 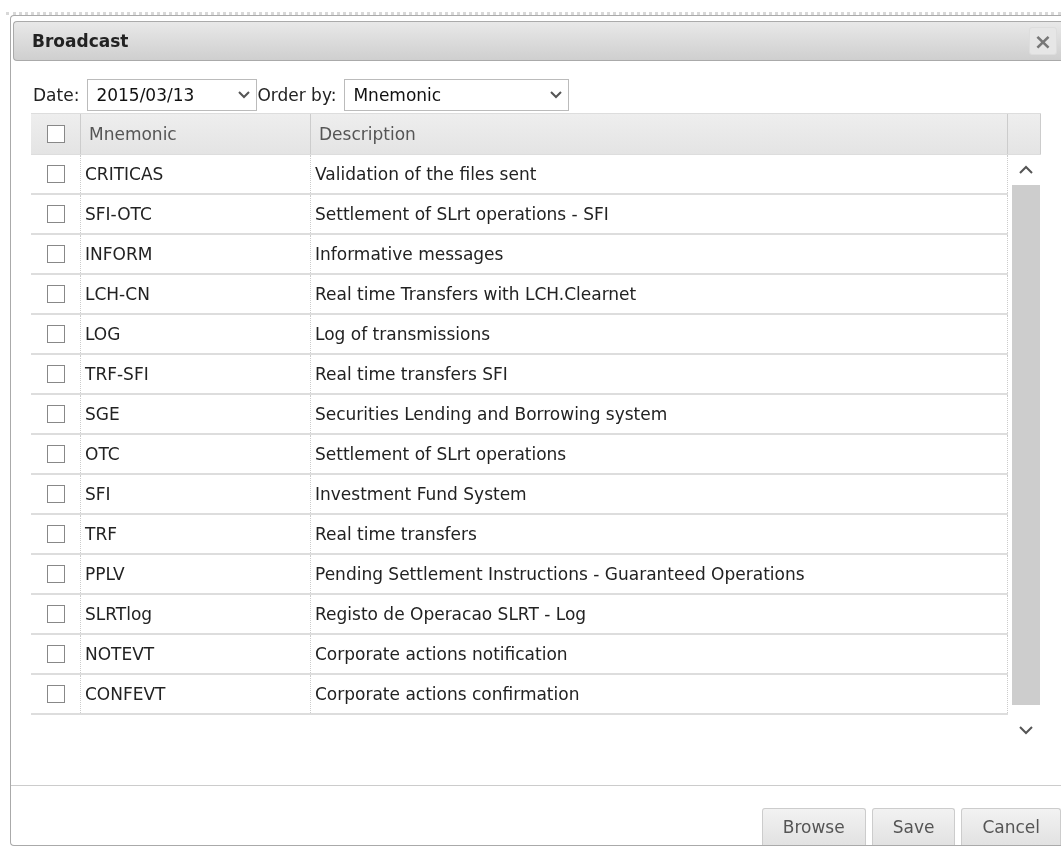 What do you see at coordinates (813, 826) in the screenshot?
I see `dialog-button: Browse` at bounding box center [813, 826].